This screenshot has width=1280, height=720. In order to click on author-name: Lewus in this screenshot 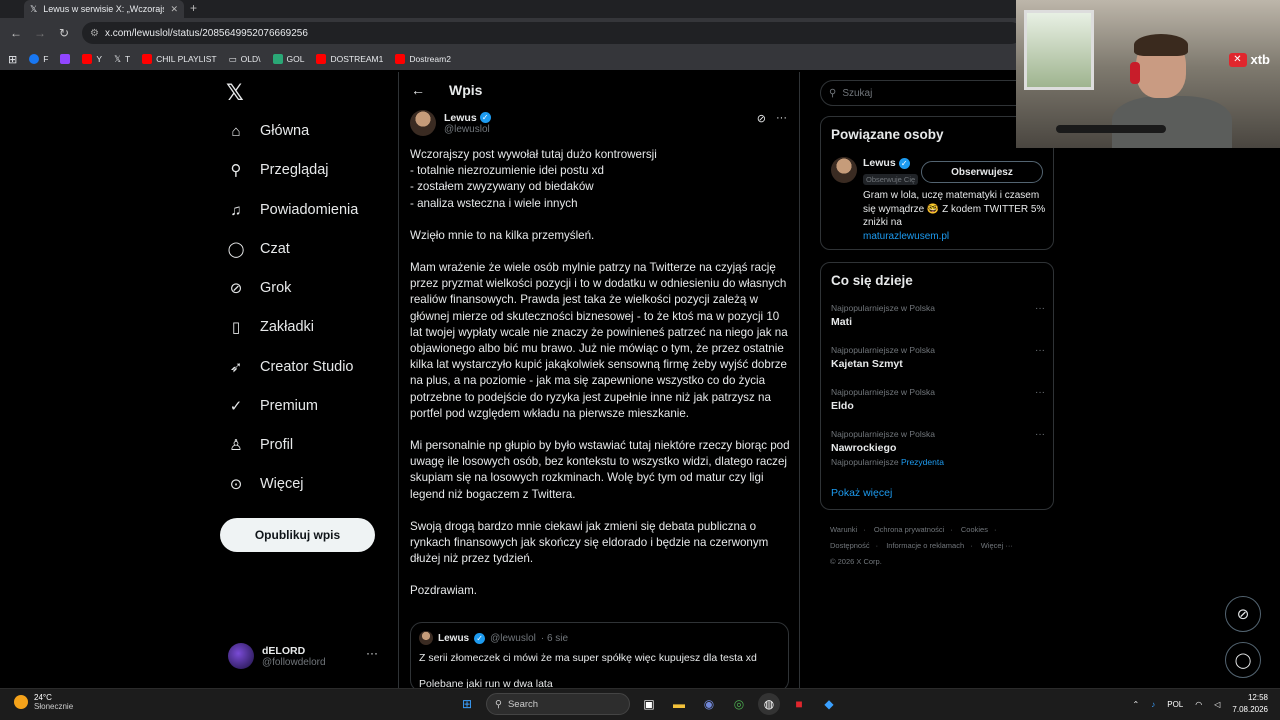, I will do `click(460, 117)`.